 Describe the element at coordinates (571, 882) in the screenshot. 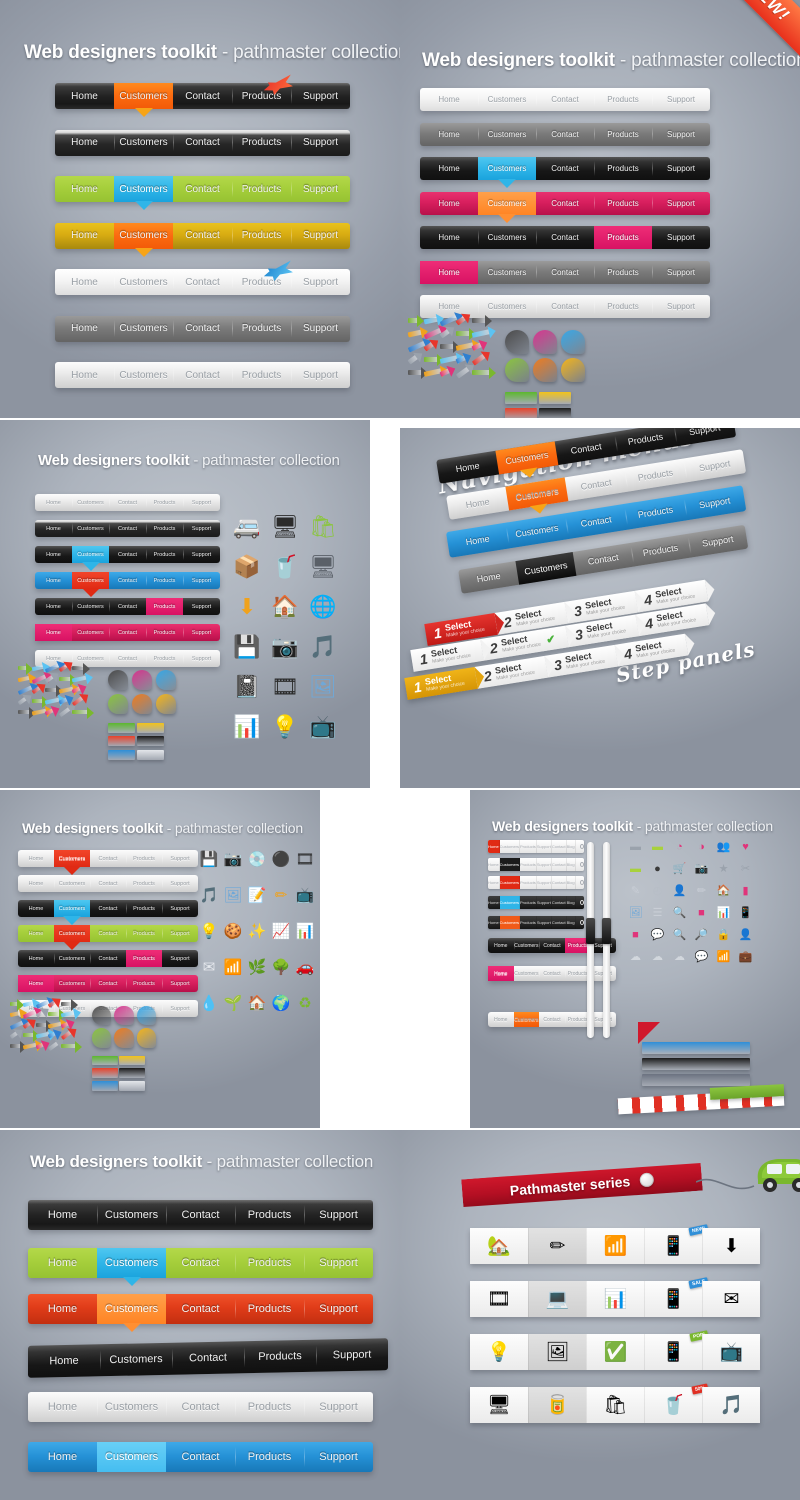

I see `nav-item-blog: Blog` at that location.